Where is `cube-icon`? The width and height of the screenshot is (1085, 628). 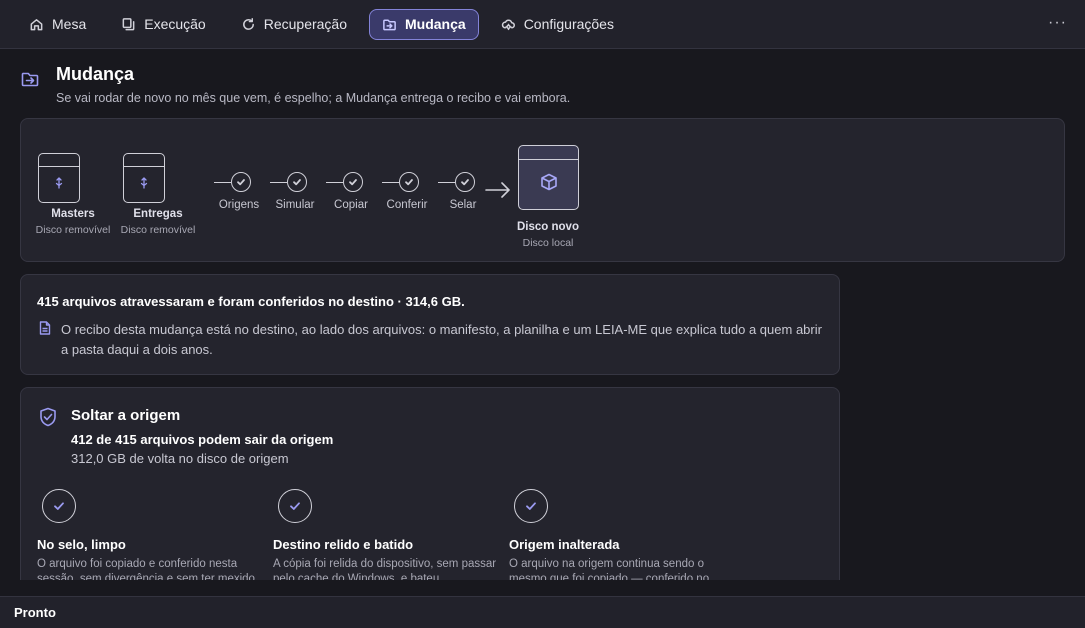
cube-icon is located at coordinates (549, 182).